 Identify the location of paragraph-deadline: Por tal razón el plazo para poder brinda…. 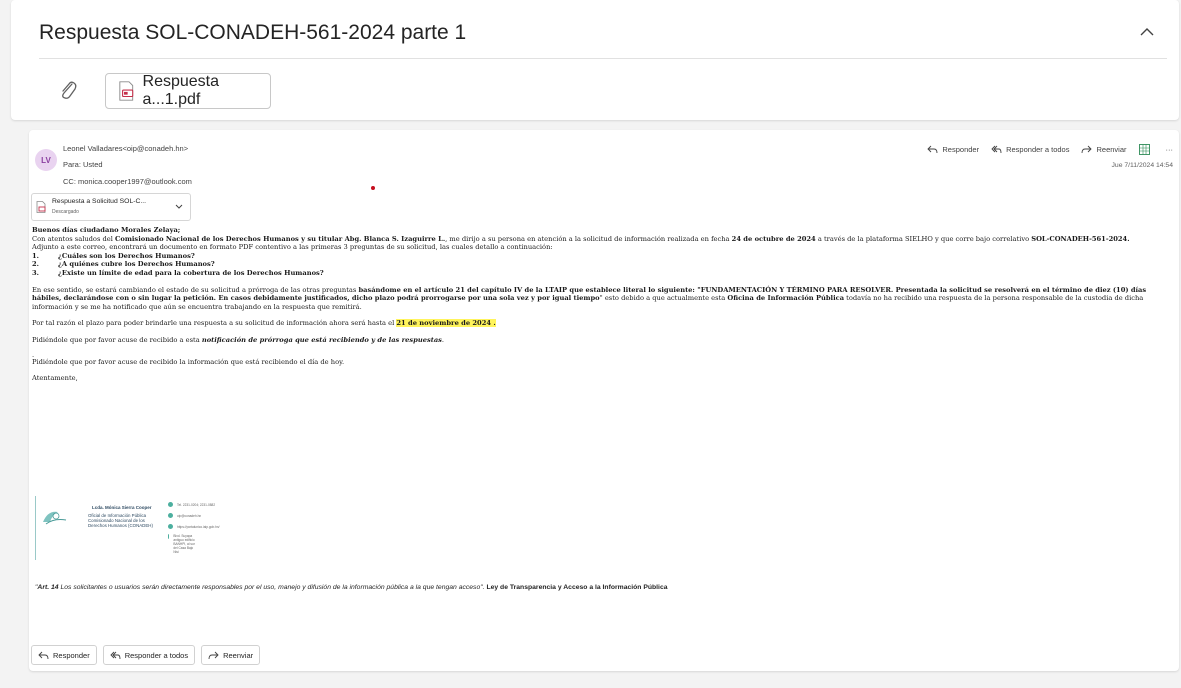
(264, 323).